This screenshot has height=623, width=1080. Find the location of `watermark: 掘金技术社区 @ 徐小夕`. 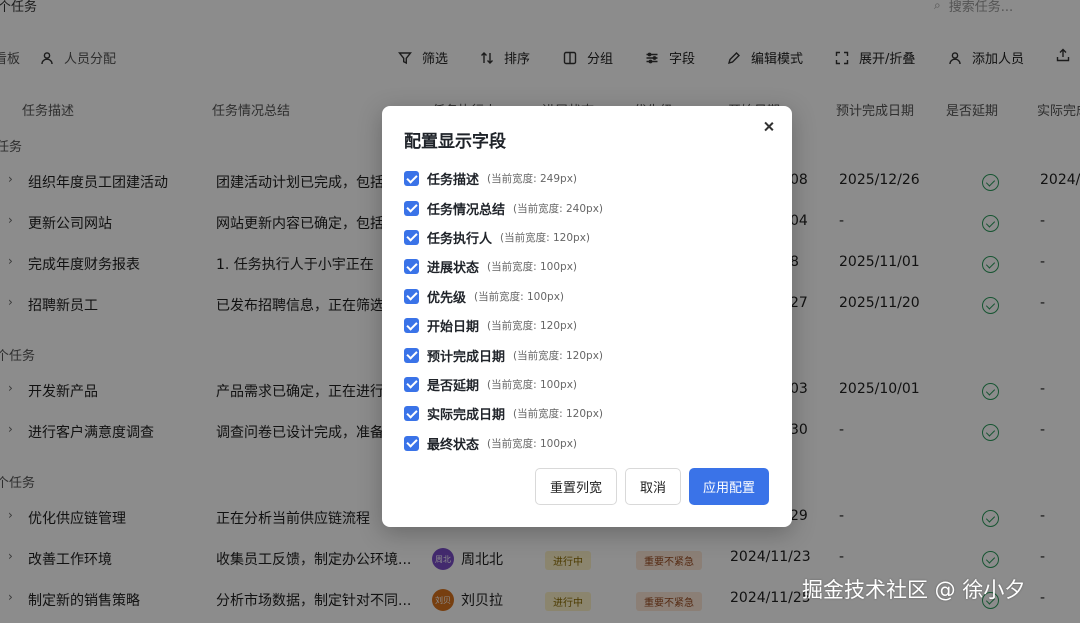

watermark: 掘金技术社区 @ 徐小夕 is located at coordinates (914, 590).